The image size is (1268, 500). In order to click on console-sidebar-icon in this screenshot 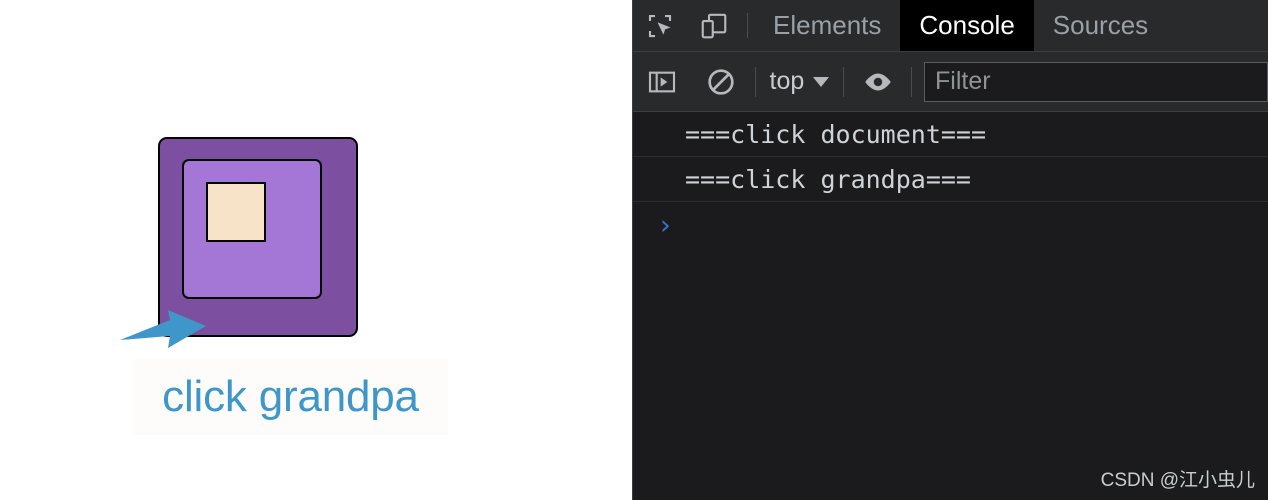, I will do `click(662, 82)`.